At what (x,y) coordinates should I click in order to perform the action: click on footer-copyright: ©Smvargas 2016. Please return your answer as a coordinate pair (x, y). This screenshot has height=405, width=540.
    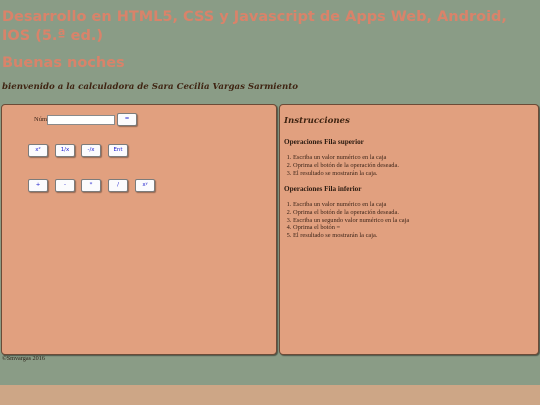
    Looking at the image, I should click on (23, 358).